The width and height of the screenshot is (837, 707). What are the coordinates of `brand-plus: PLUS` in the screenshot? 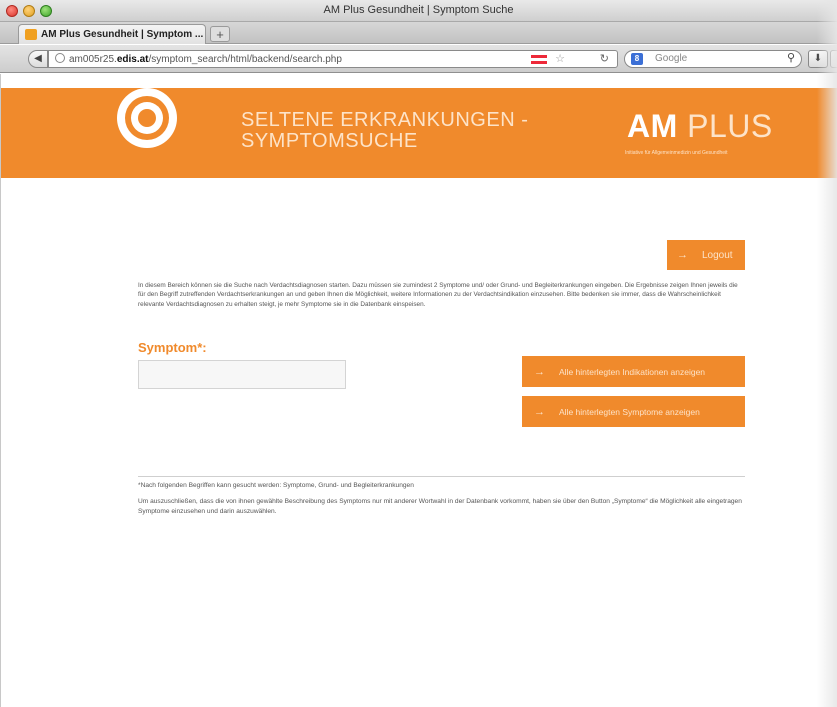 It's located at (725, 126).